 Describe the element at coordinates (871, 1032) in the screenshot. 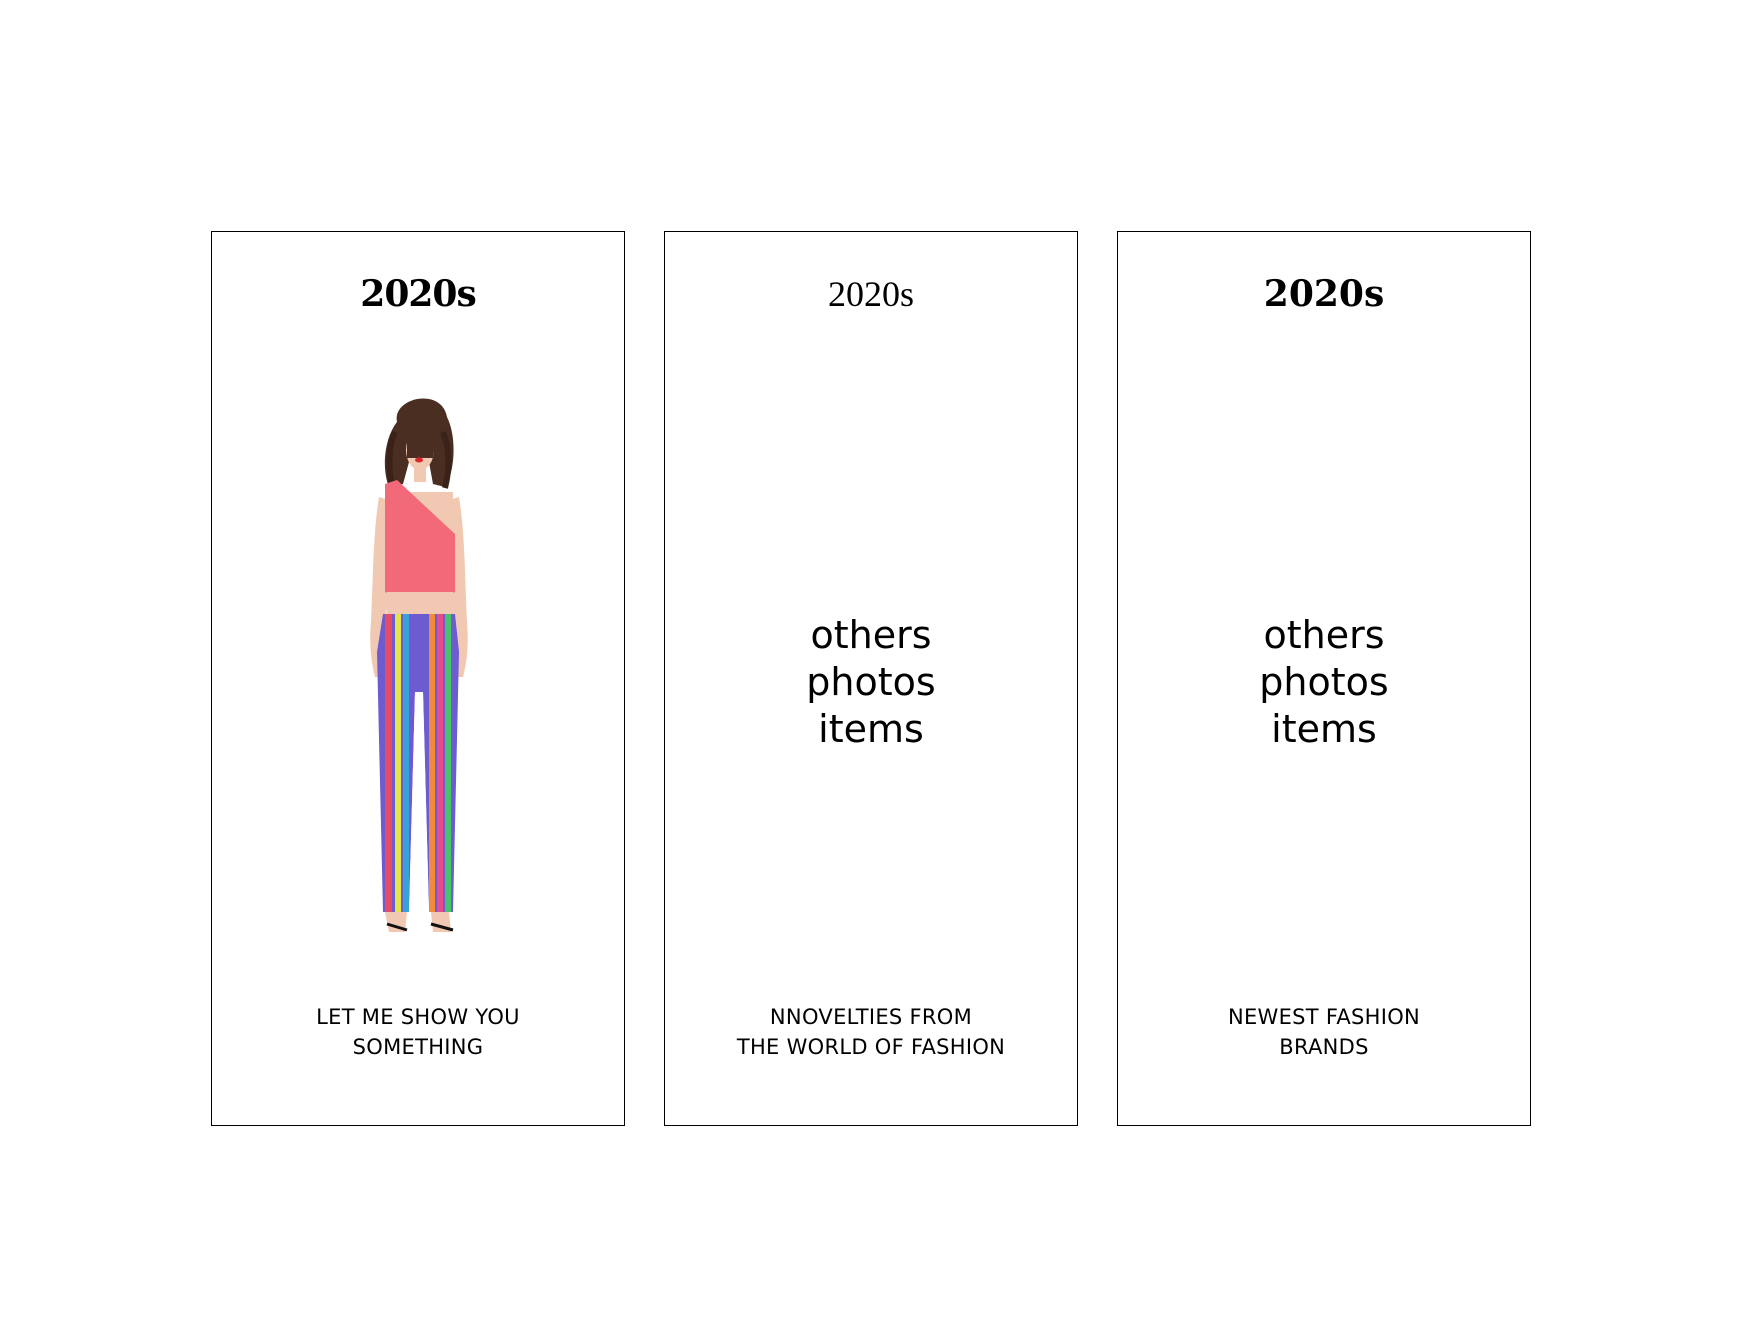

I see `card-caption: NNOVELTIES FROM THE WORLD OF FASHION` at that location.